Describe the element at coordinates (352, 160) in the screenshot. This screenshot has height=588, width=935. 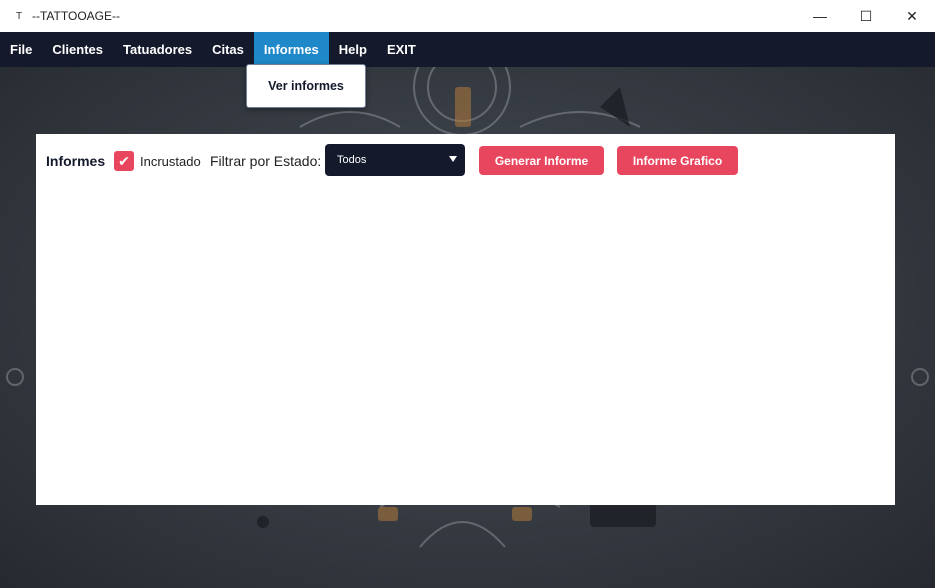
I see `estado-select-value: Todos` at that location.